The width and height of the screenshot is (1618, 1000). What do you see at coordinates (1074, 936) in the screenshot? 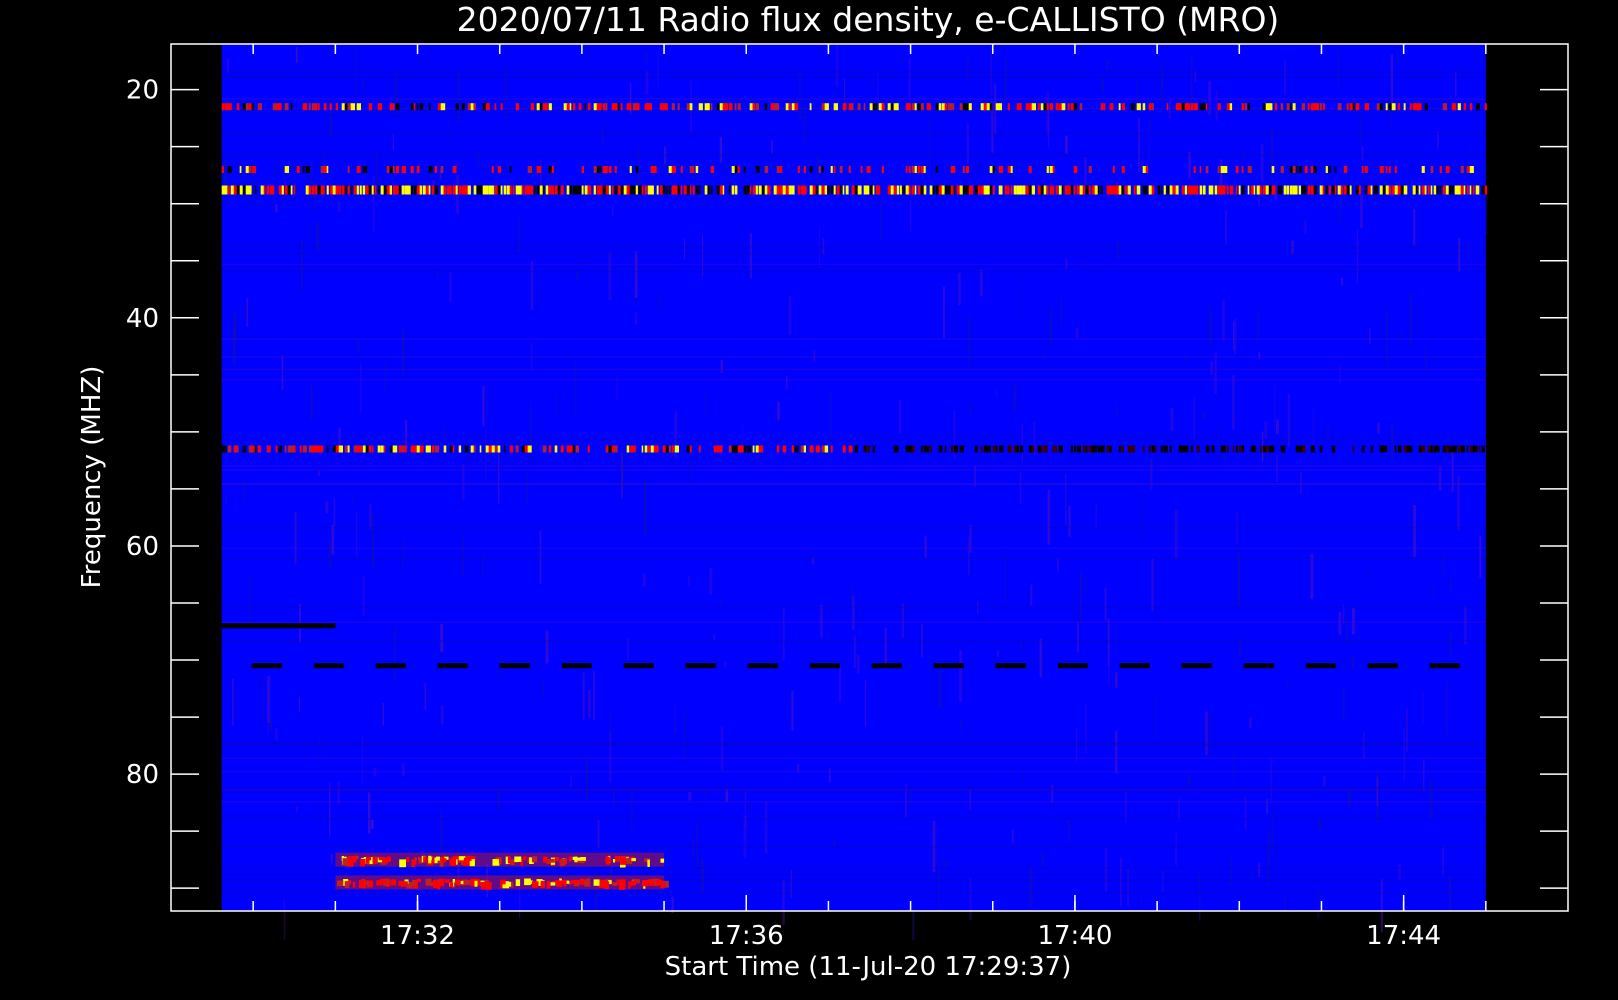
I see `x-tick-label: 17:40` at bounding box center [1074, 936].